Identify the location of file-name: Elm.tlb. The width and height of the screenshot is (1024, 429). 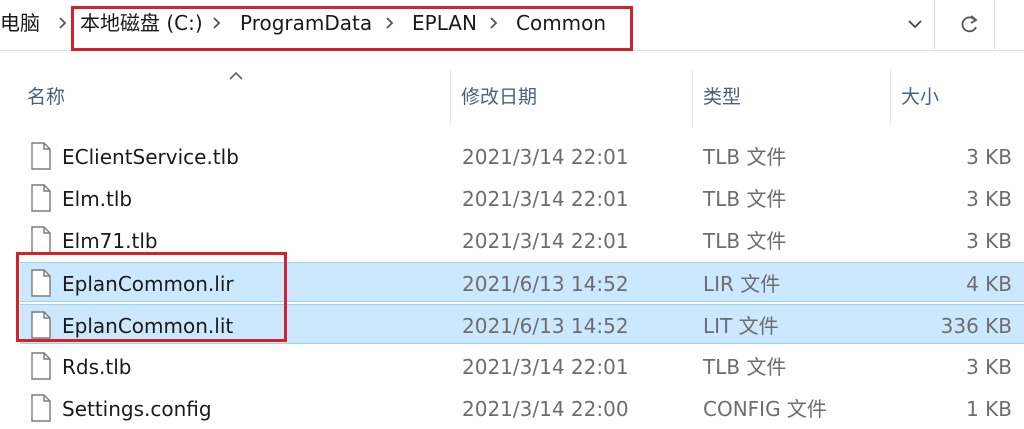
(97, 199).